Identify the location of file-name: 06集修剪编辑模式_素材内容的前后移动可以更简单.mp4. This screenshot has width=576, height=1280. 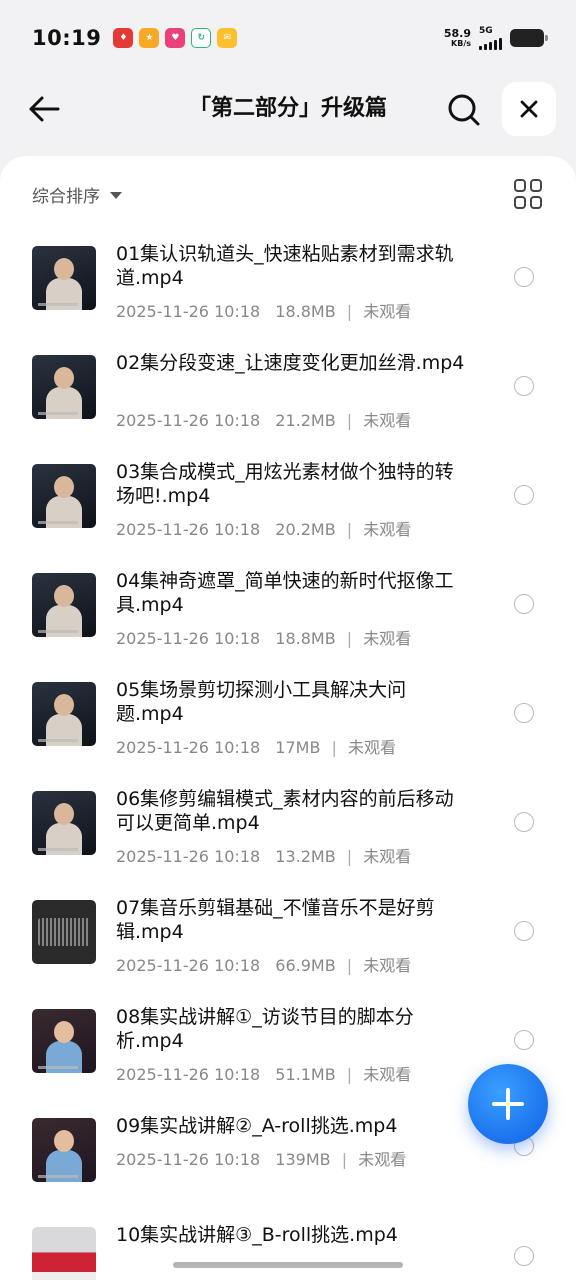
(285, 811).